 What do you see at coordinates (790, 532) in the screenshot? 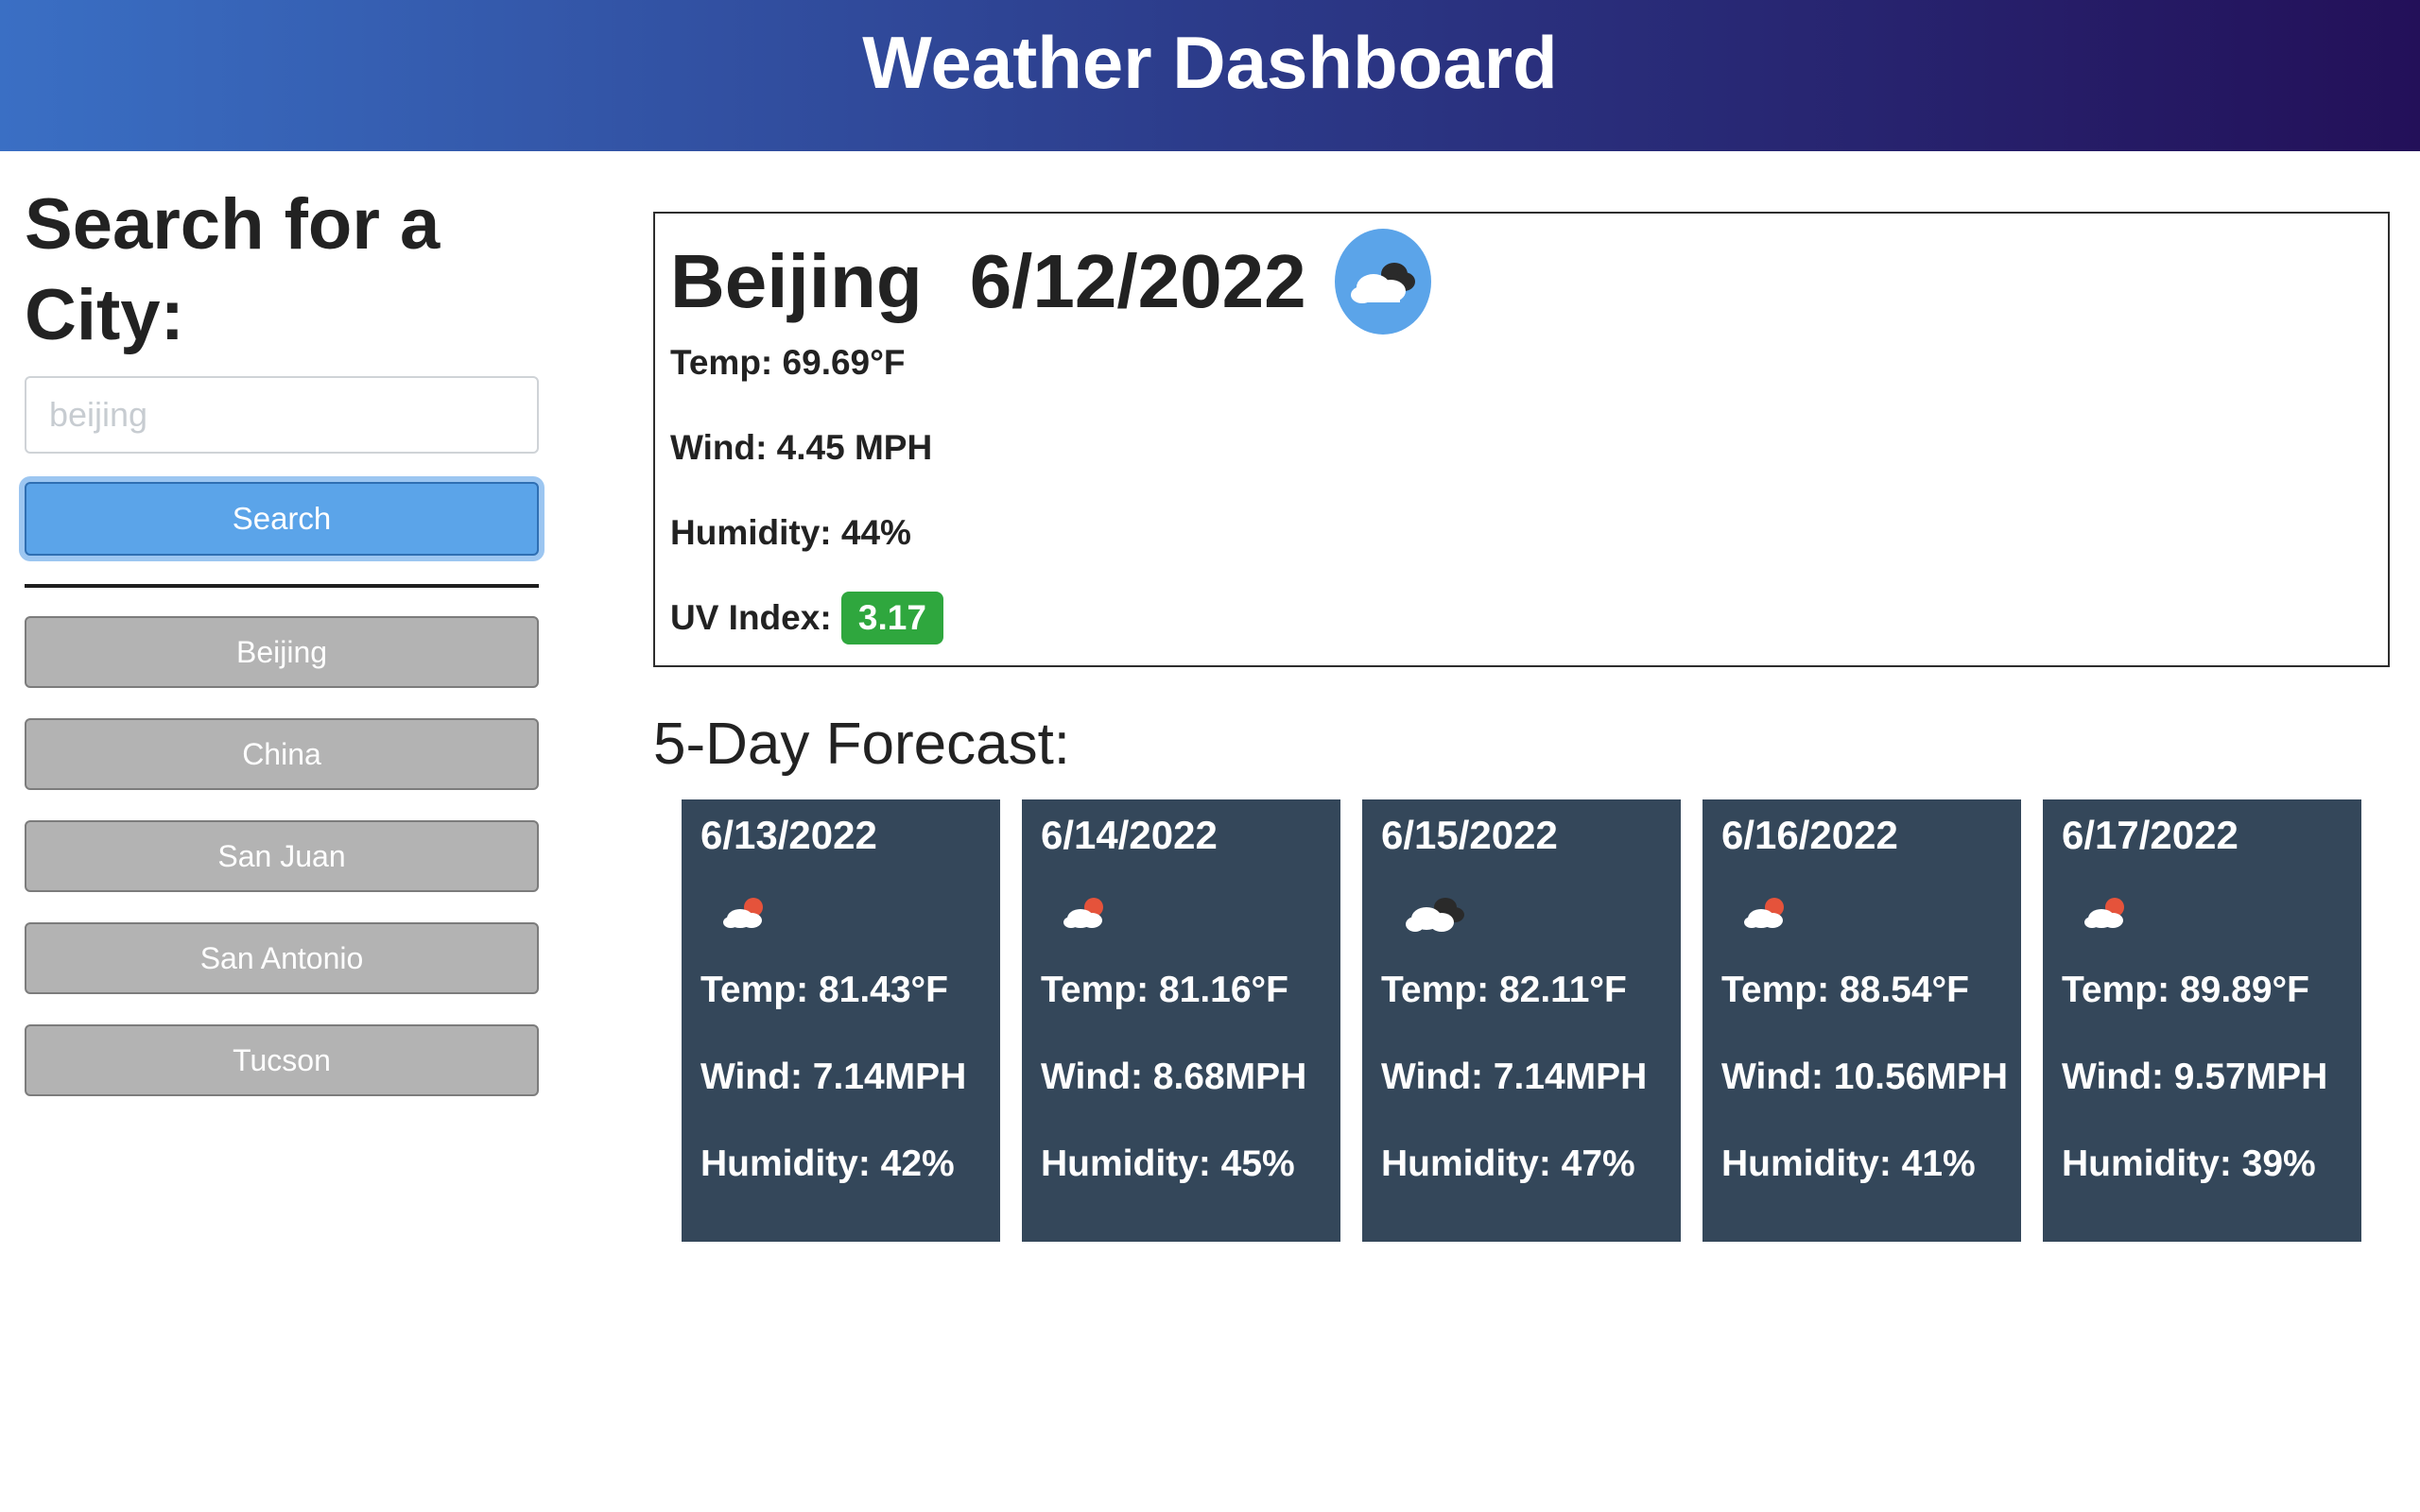
I see `current-humidity: Humidity: 44%` at bounding box center [790, 532].